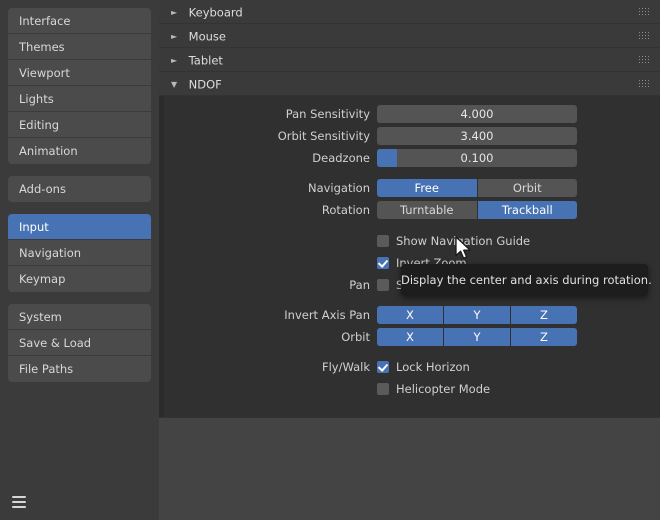  Describe the element at coordinates (477, 136) in the screenshot. I see `orbit-sensitivity-slider: 3.400` at that location.